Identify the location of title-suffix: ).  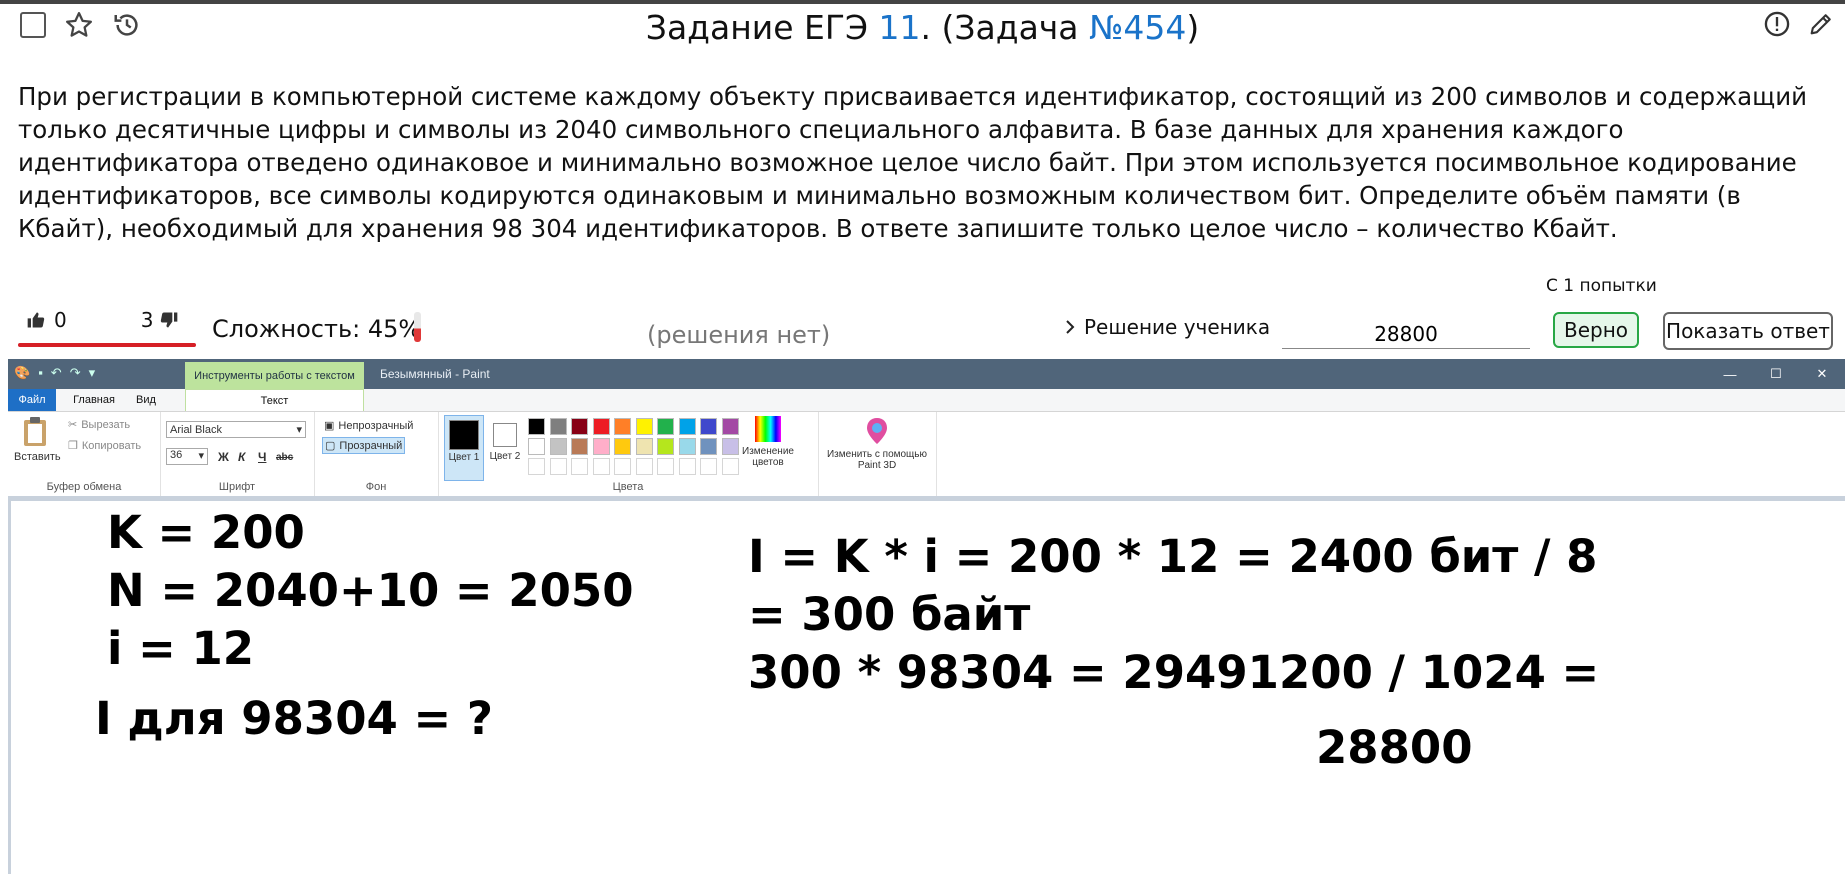
(1193, 27).